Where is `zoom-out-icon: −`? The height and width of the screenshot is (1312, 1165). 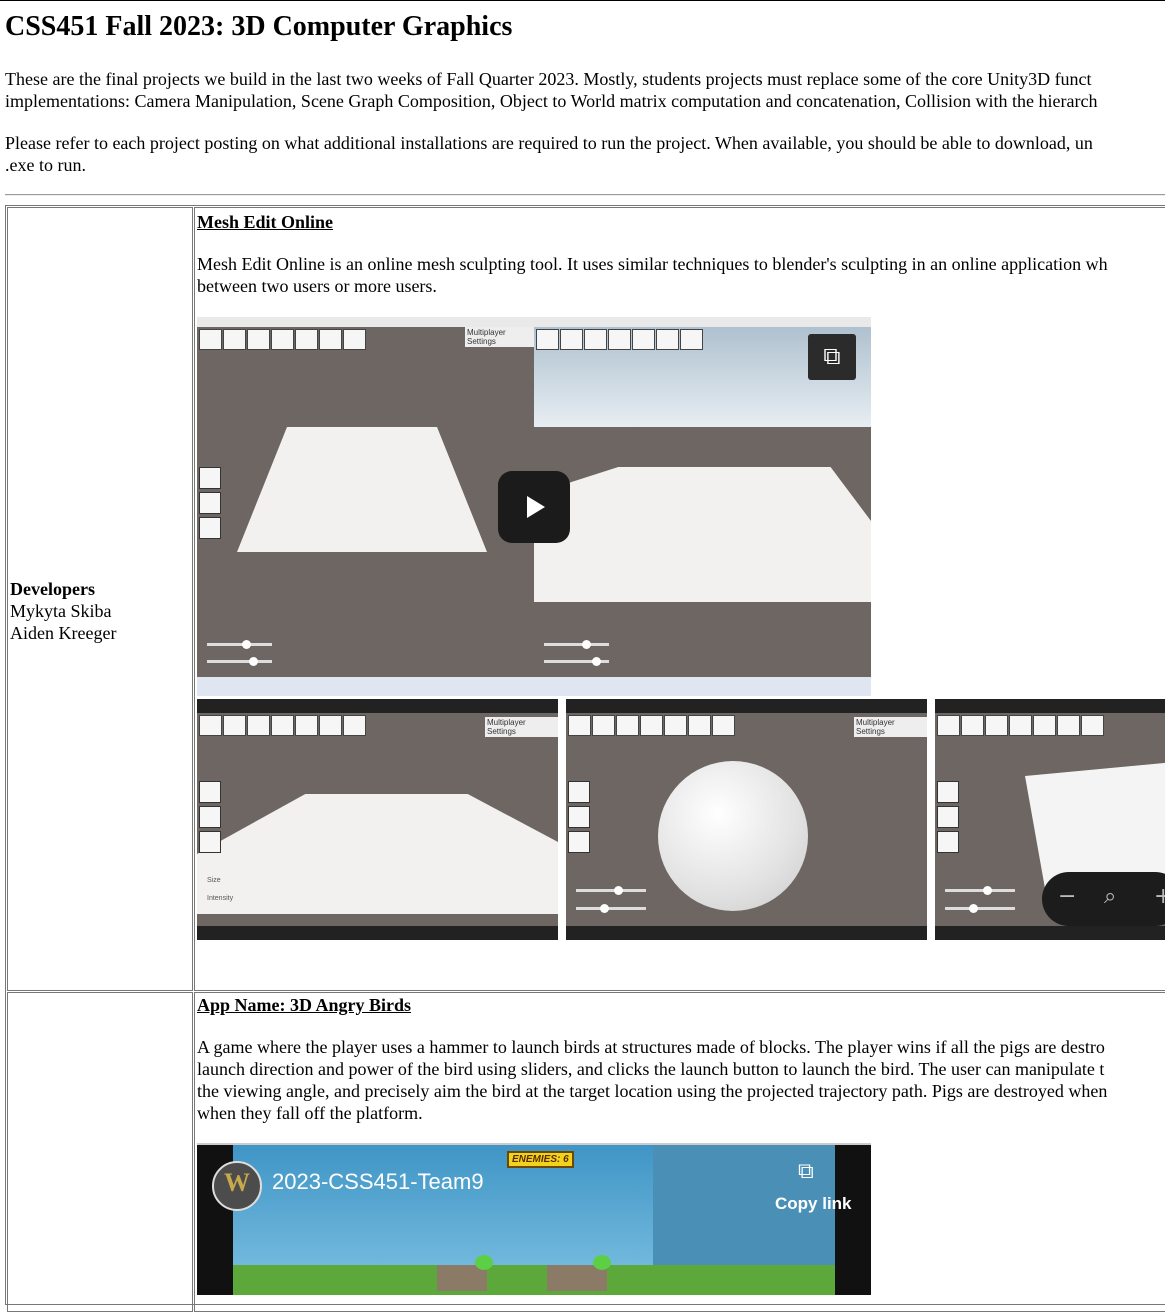
zoom-out-icon: − is located at coordinates (1067, 896).